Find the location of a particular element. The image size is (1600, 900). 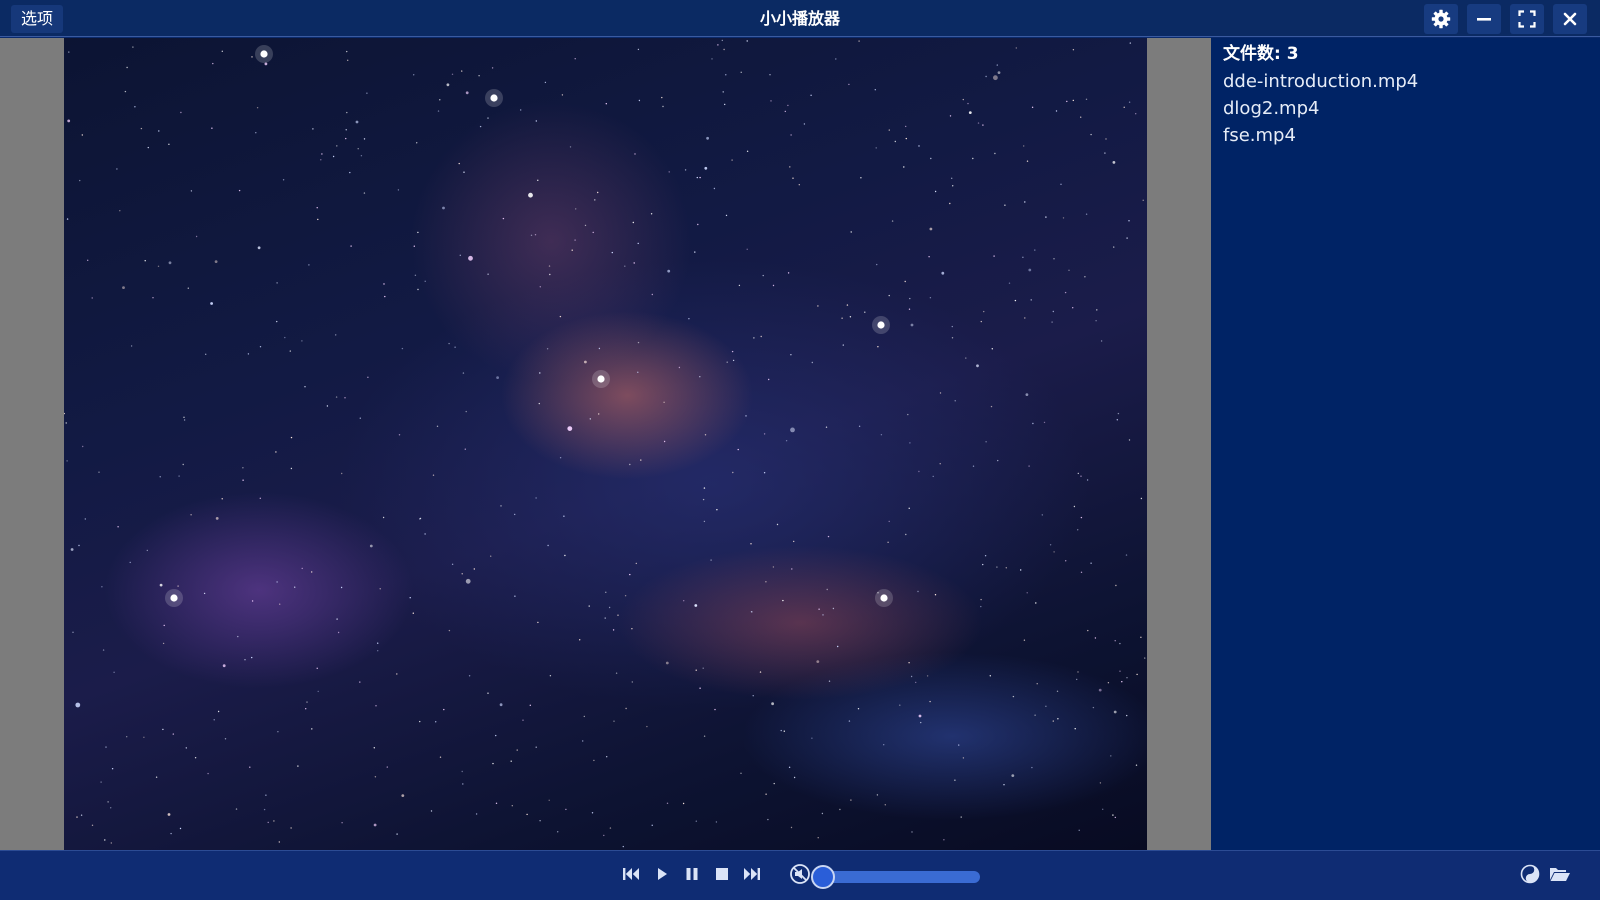

play-button is located at coordinates (662, 876).